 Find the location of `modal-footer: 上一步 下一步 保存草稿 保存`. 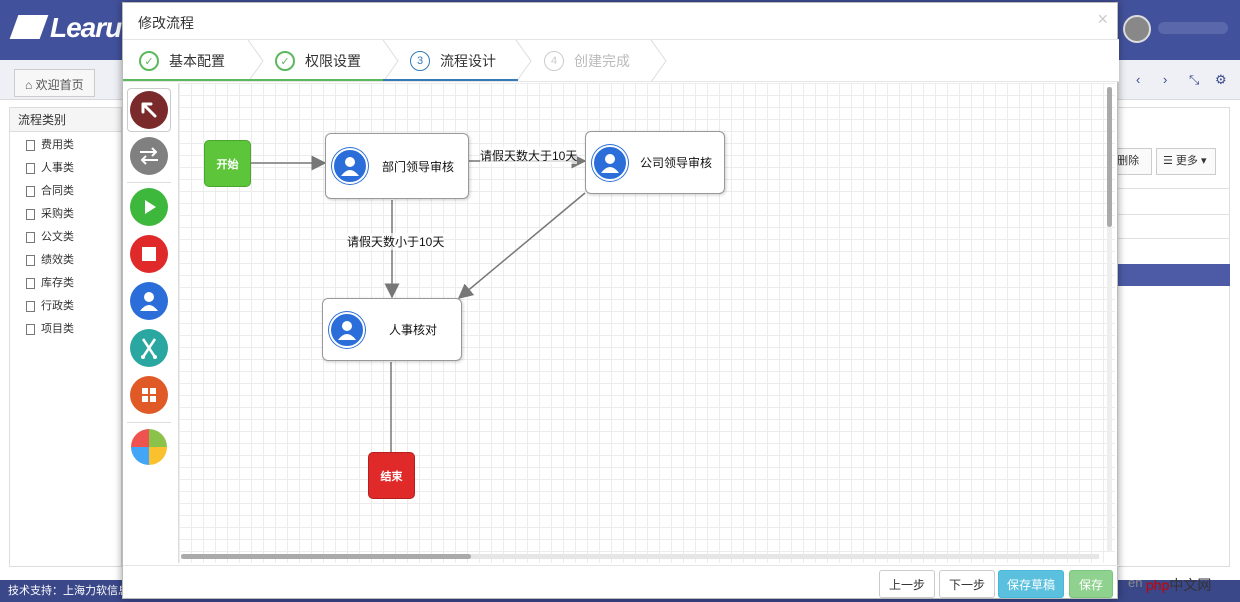

modal-footer: 上一步 下一步 保存草稿 保存 is located at coordinates (621, 582).